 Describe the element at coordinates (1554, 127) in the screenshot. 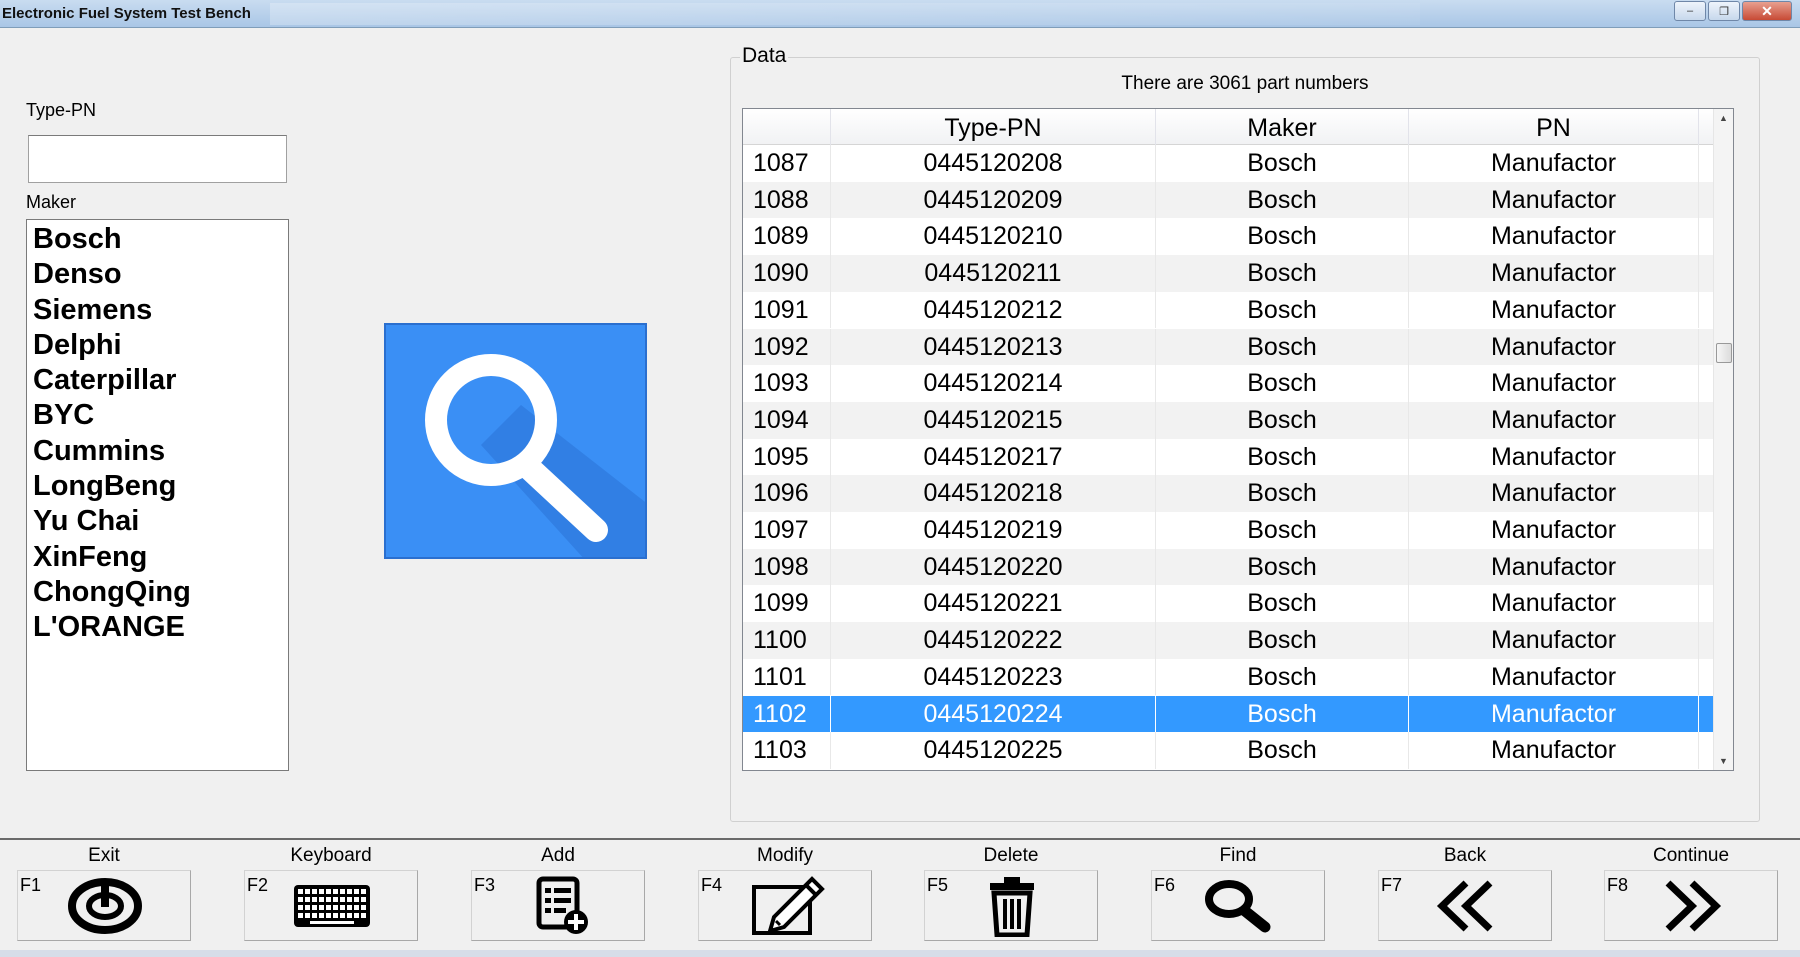

I see `column-header-3: PN` at that location.